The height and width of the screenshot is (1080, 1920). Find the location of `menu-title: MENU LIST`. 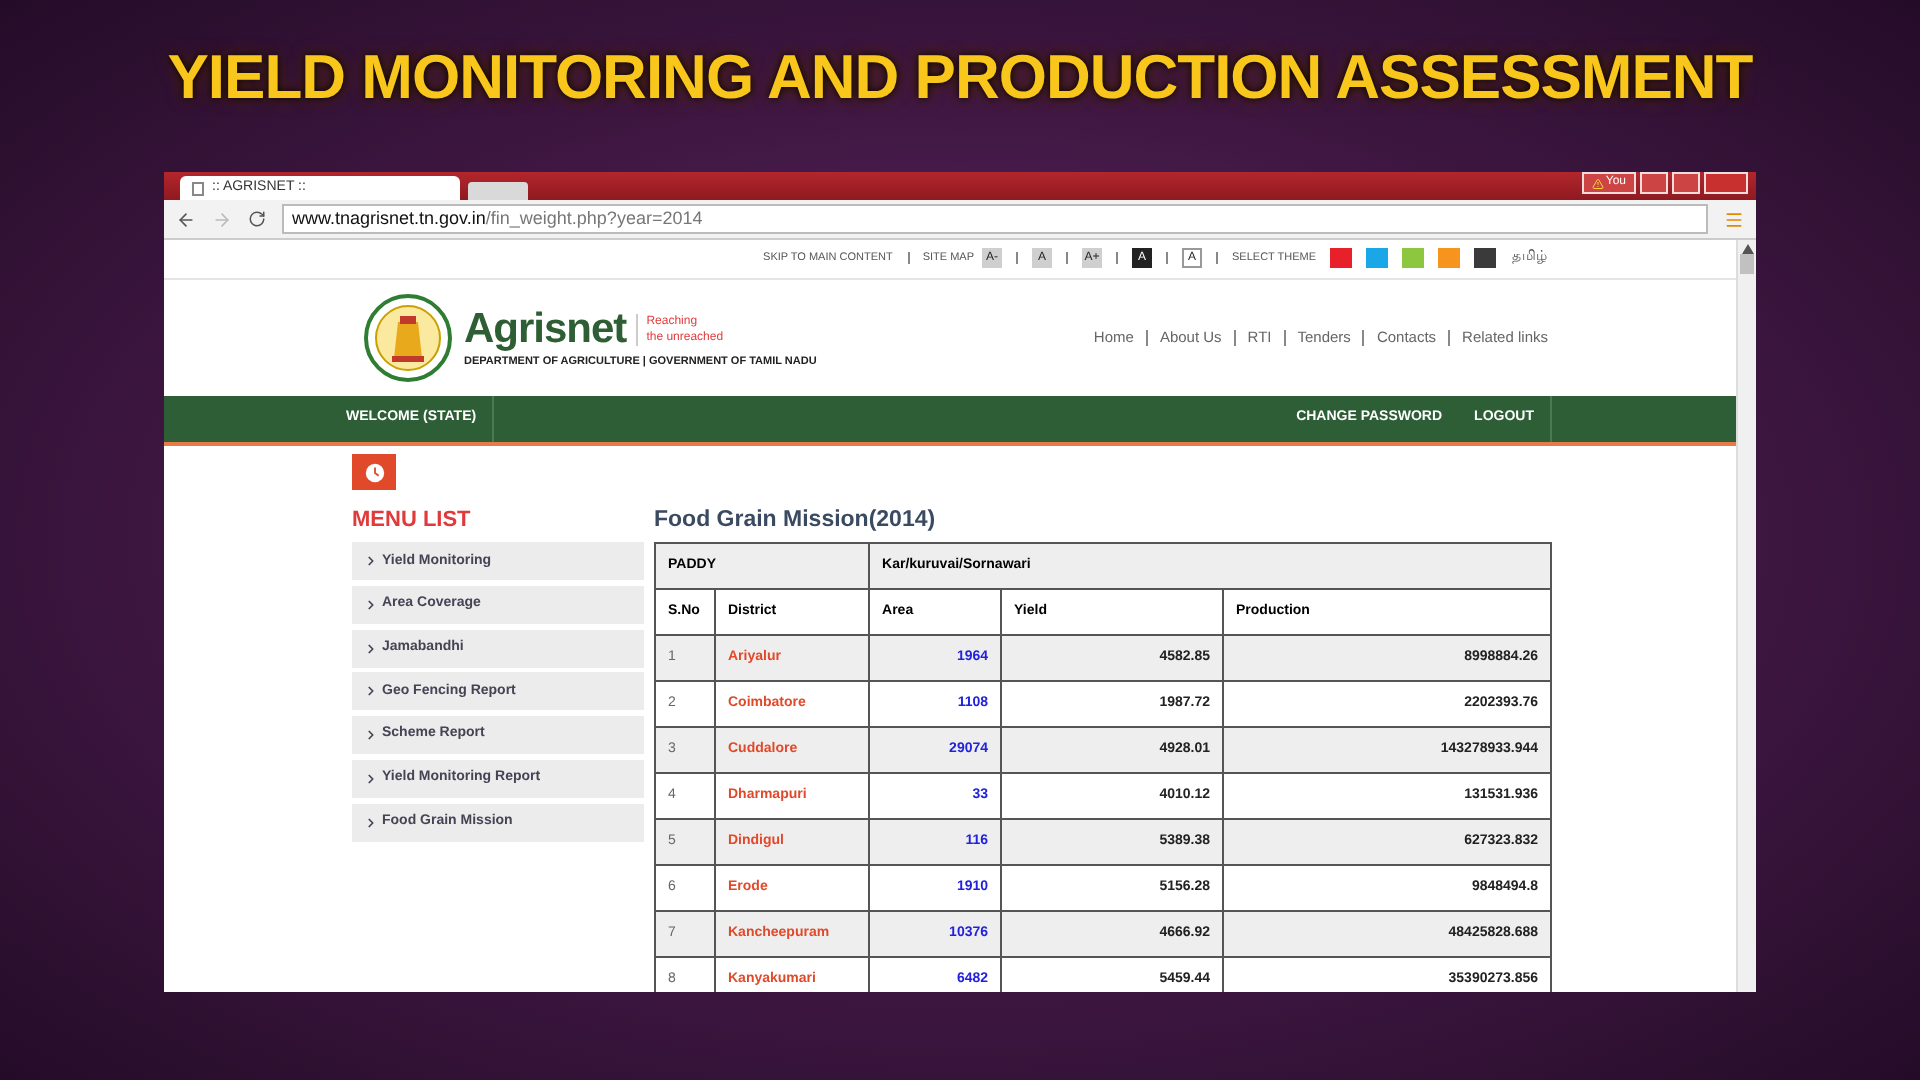

menu-title: MENU LIST is located at coordinates (412, 520).